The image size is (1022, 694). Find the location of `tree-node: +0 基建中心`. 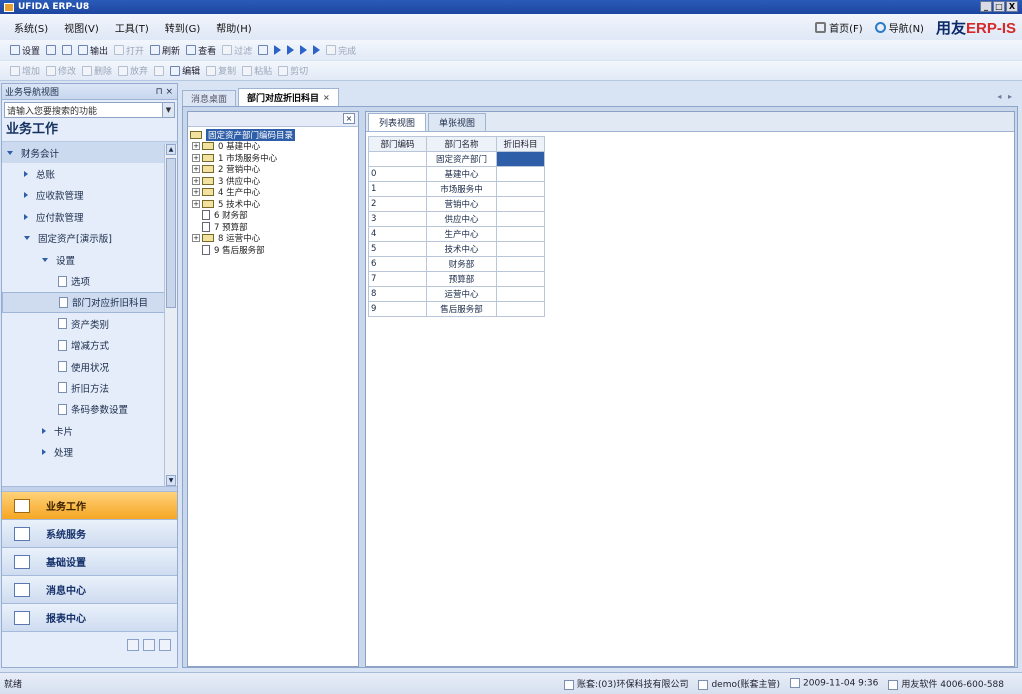

tree-node: +0 基建中心 is located at coordinates (273, 146).